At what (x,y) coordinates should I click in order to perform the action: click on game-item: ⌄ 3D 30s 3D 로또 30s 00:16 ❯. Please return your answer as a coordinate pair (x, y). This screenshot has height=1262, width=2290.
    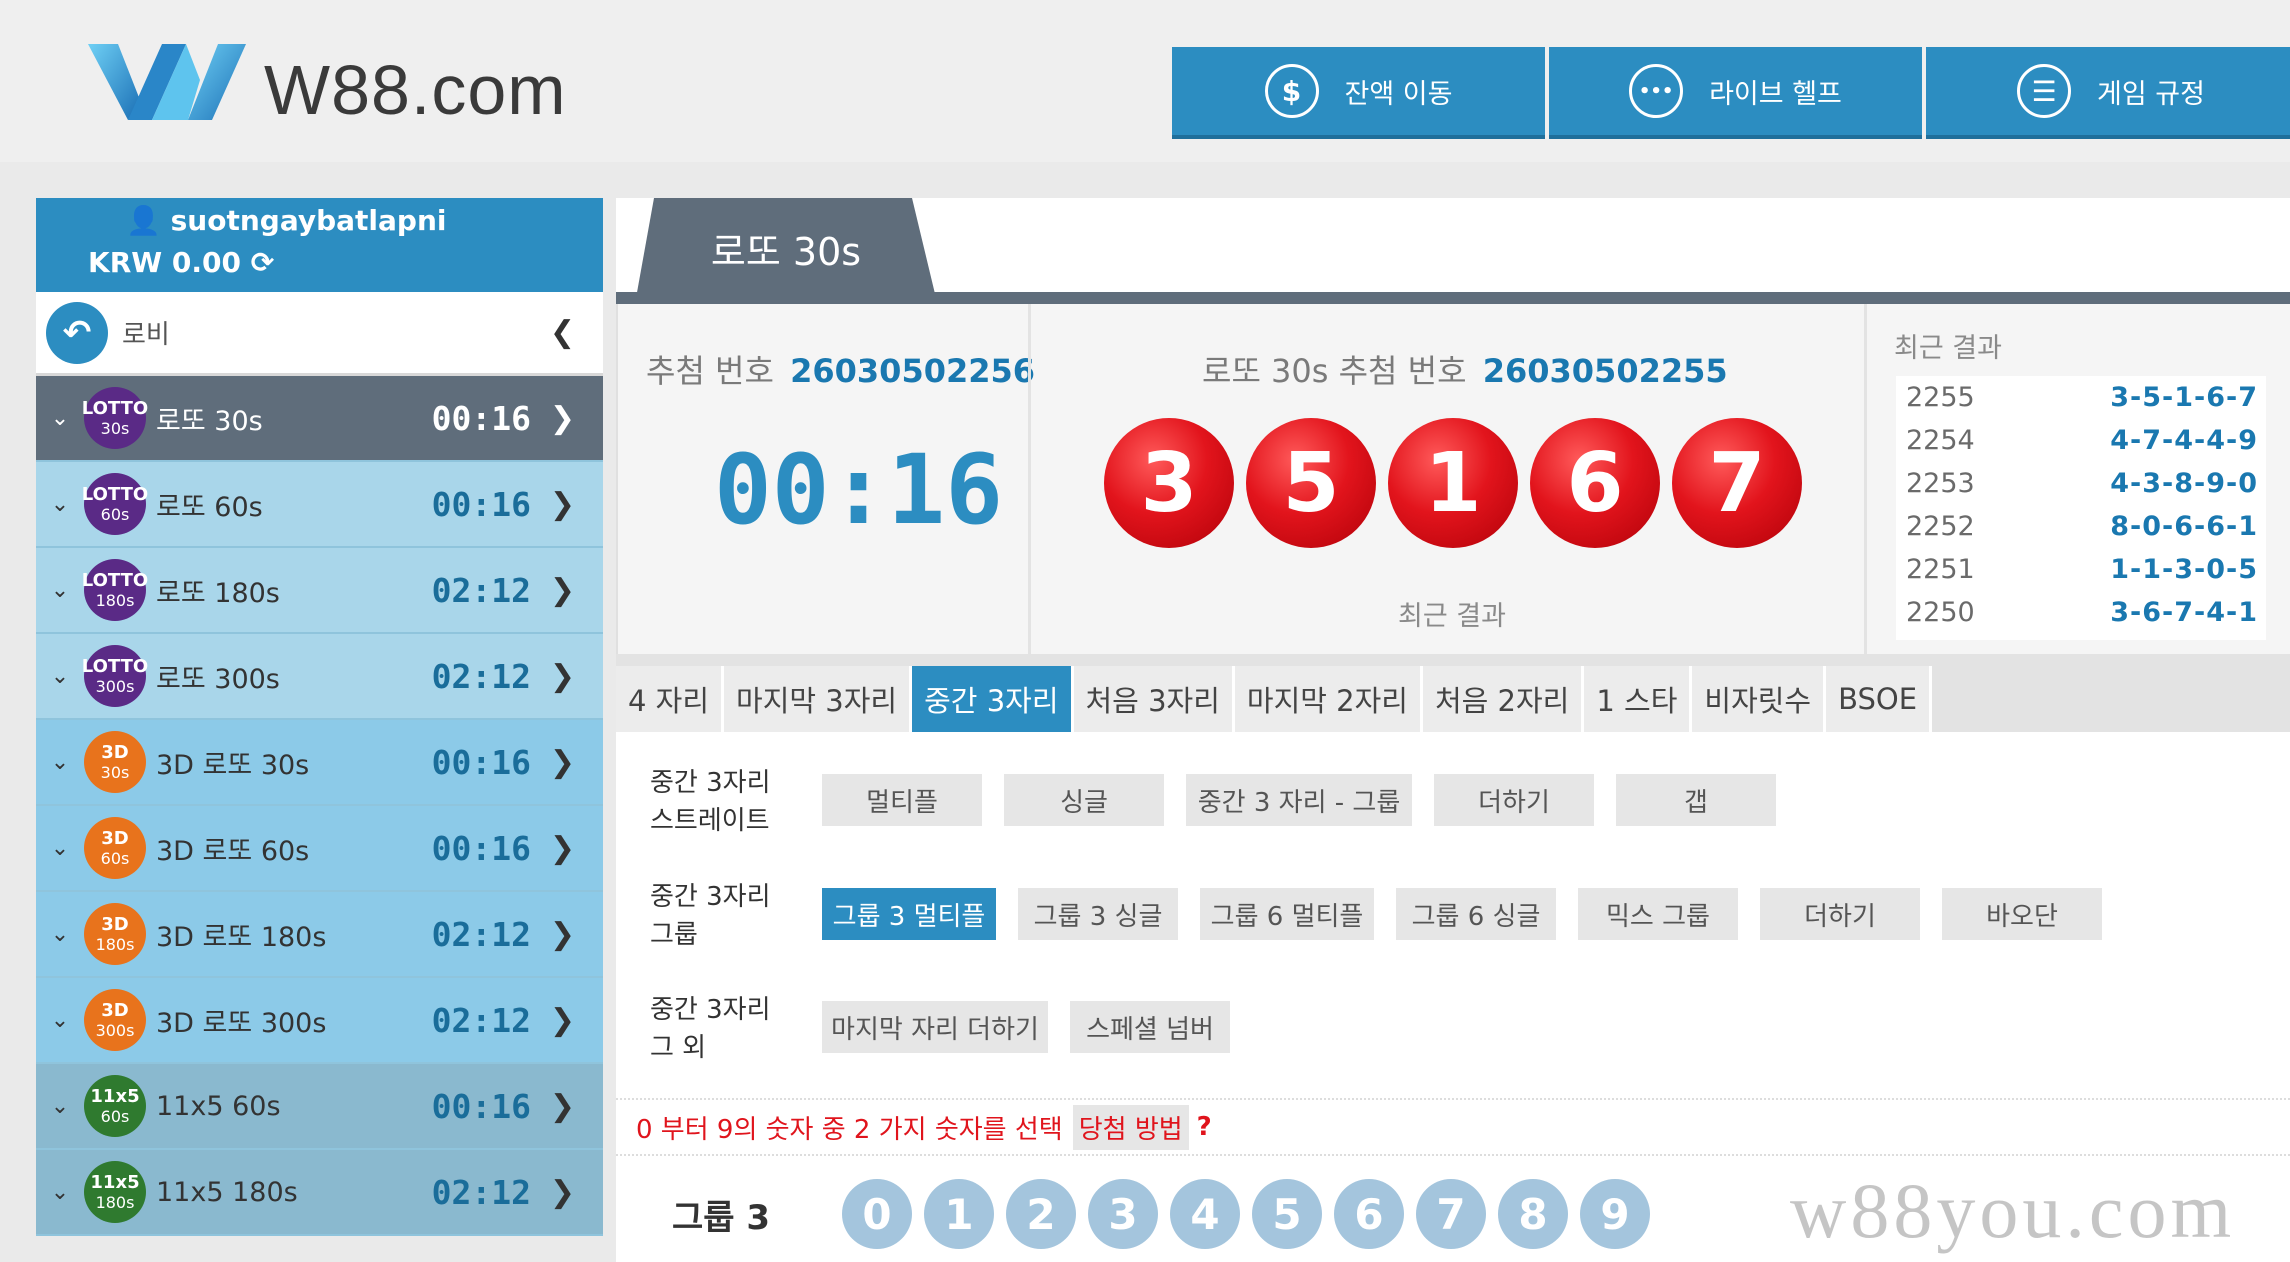
    Looking at the image, I should click on (319, 763).